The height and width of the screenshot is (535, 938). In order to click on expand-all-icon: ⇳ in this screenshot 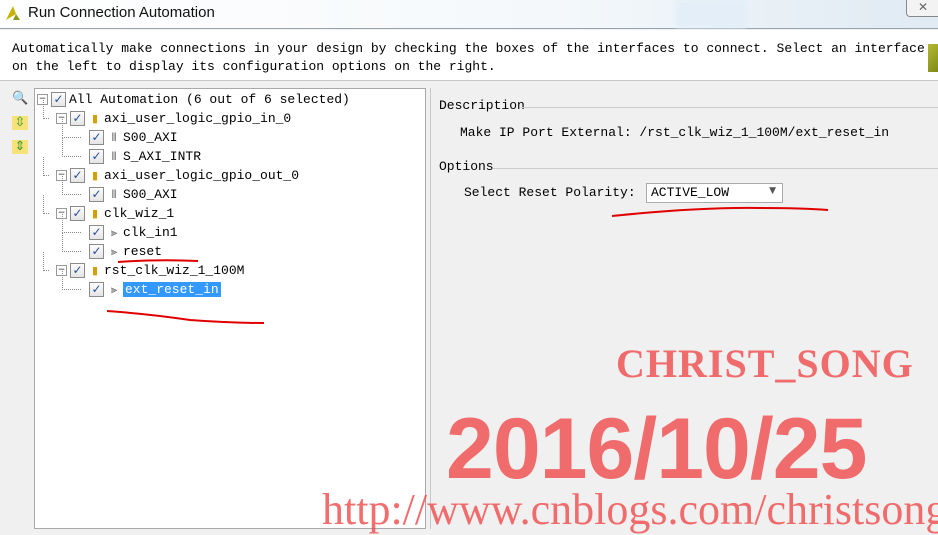, I will do `click(20, 123)`.